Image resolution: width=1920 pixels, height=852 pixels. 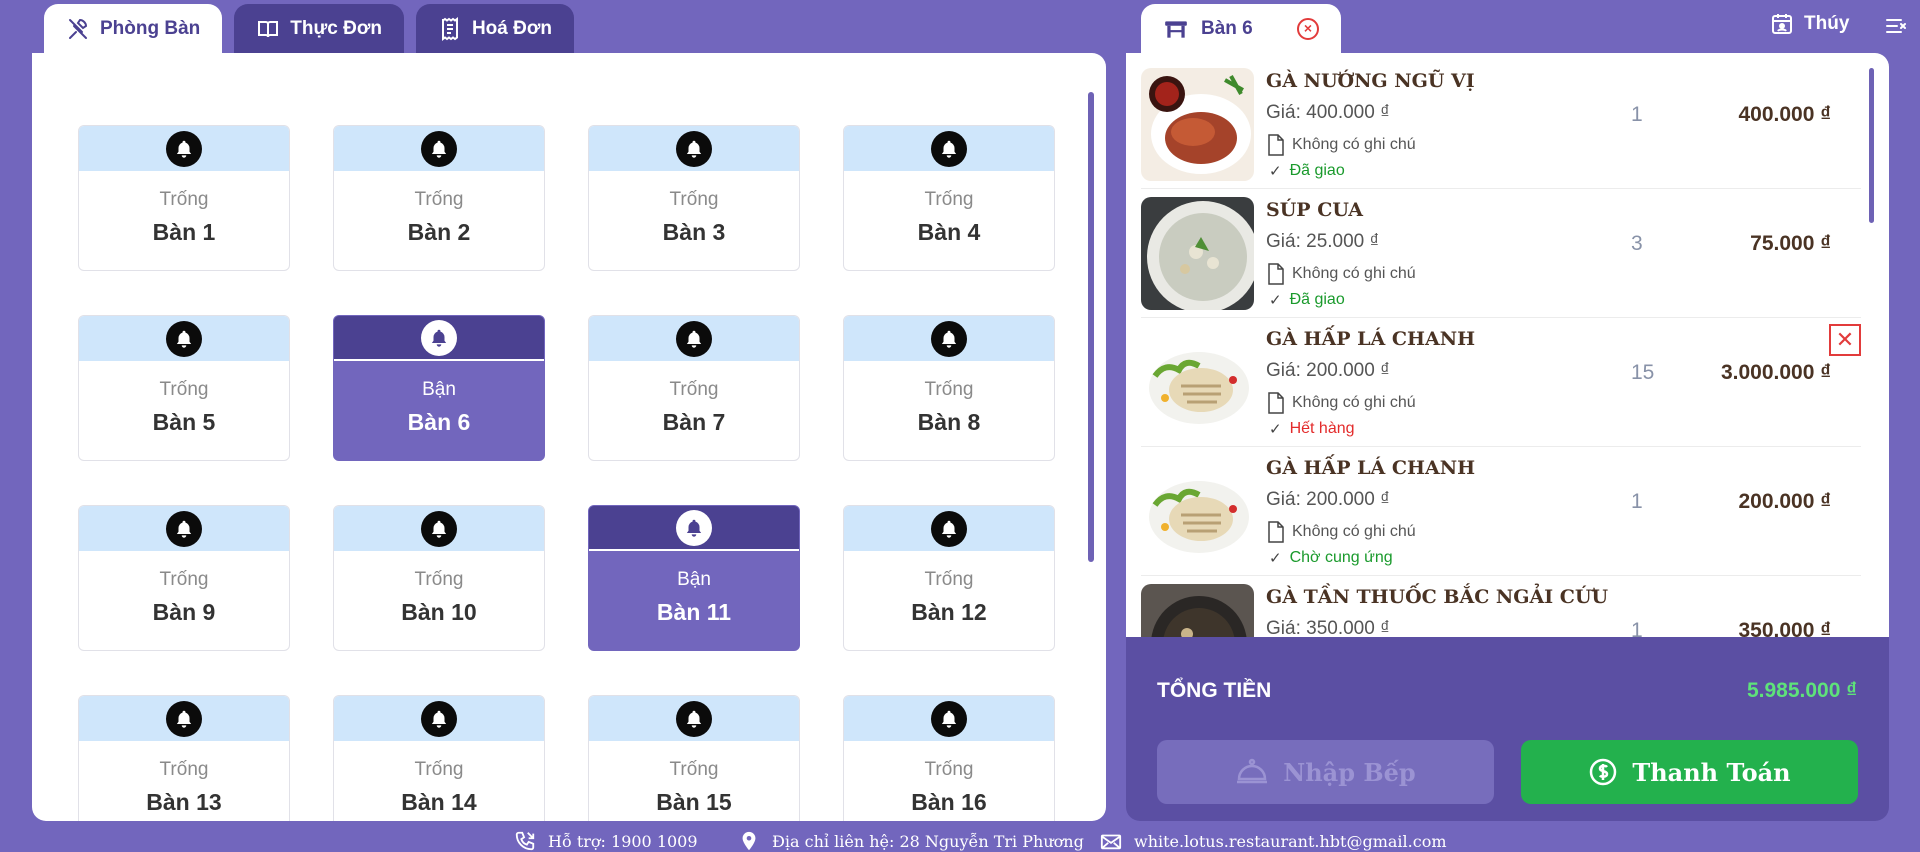 I want to click on hamburger-menu-icon, so click(x=1896, y=26).